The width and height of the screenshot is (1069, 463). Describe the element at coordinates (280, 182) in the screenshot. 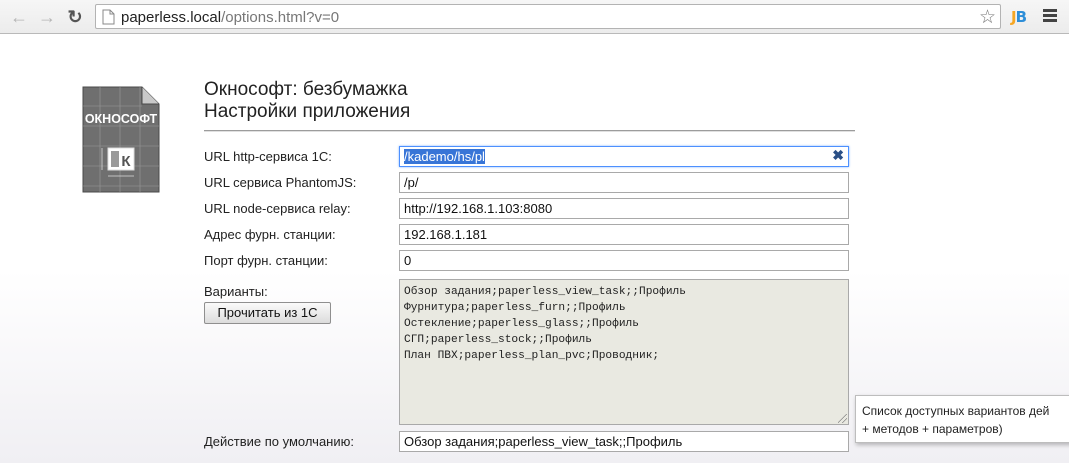

I see `phantomjs-label: URL сервиса PhantomJS:` at that location.